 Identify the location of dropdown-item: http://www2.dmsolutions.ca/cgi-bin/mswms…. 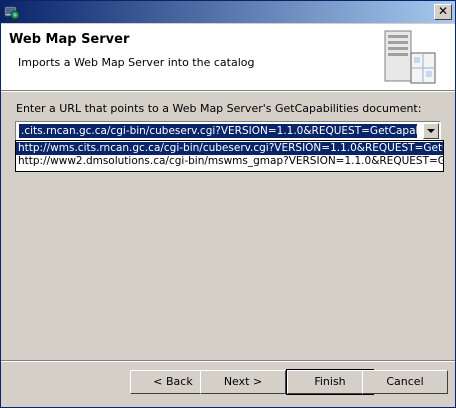
(229, 161).